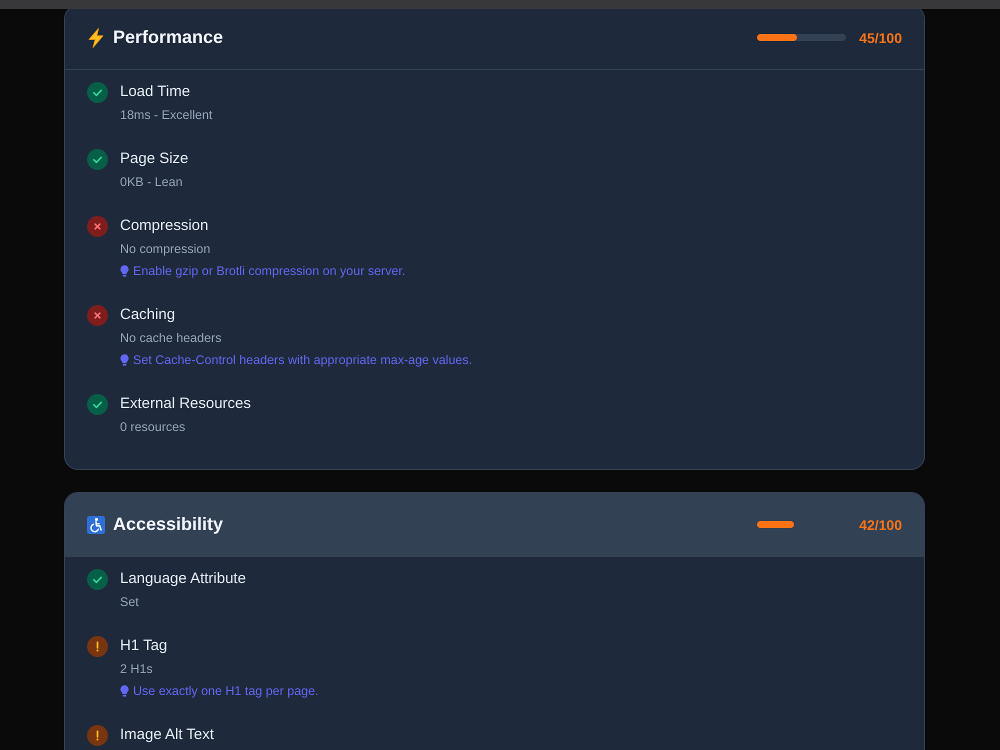 Image resolution: width=1000 pixels, height=750 pixels. I want to click on check-title: Compression, so click(165, 226).